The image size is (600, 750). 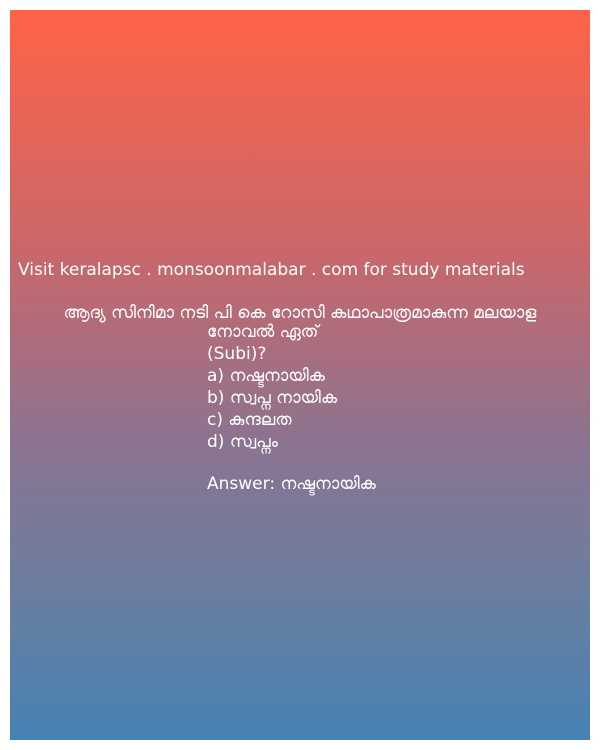 I want to click on question-text-line3: (Subi)?, so click(x=237, y=354).